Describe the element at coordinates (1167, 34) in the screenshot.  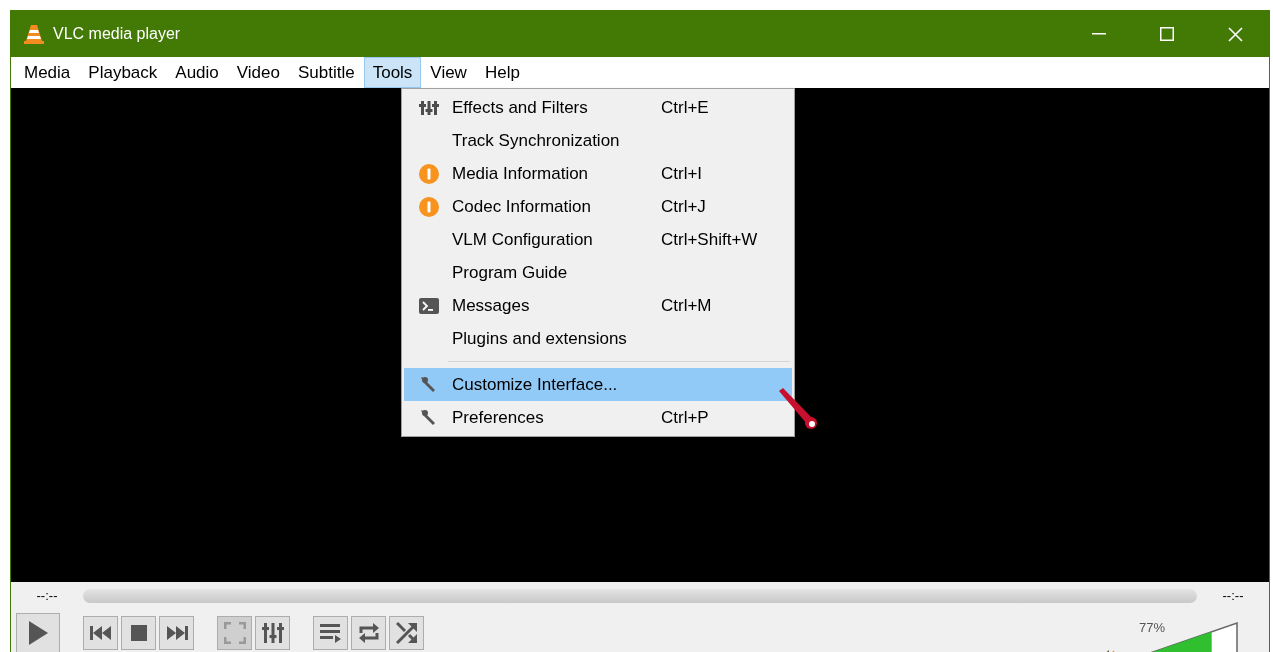
I see `maximize-icon` at that location.